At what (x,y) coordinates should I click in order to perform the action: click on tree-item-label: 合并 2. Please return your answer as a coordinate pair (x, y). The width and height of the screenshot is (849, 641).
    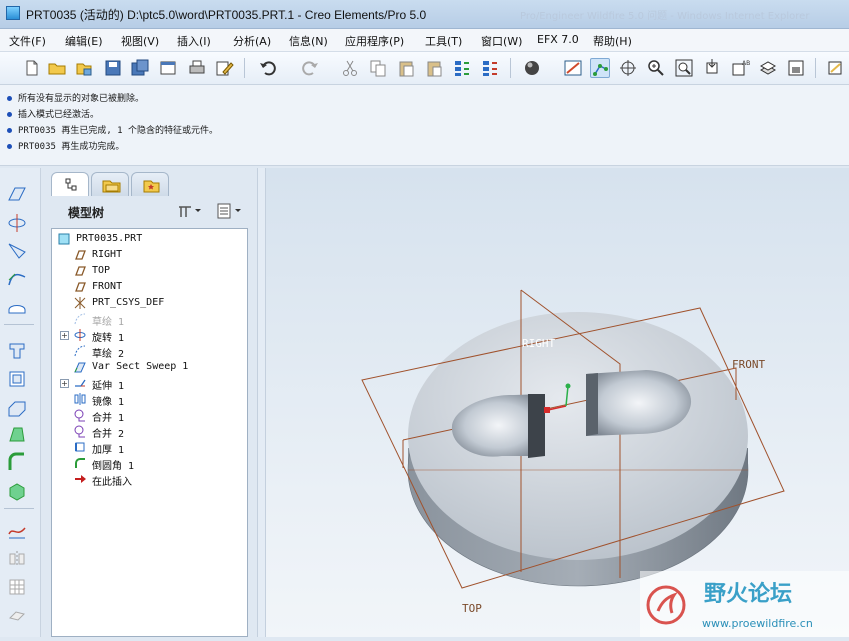
    Looking at the image, I should click on (108, 434).